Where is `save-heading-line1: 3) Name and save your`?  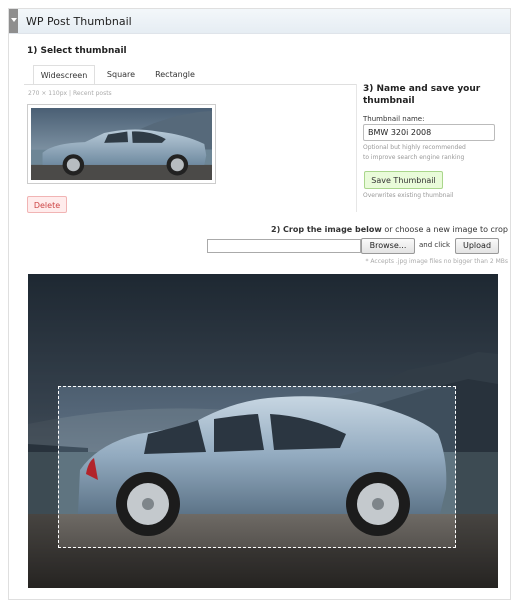 save-heading-line1: 3) Name and save your is located at coordinates (422, 89).